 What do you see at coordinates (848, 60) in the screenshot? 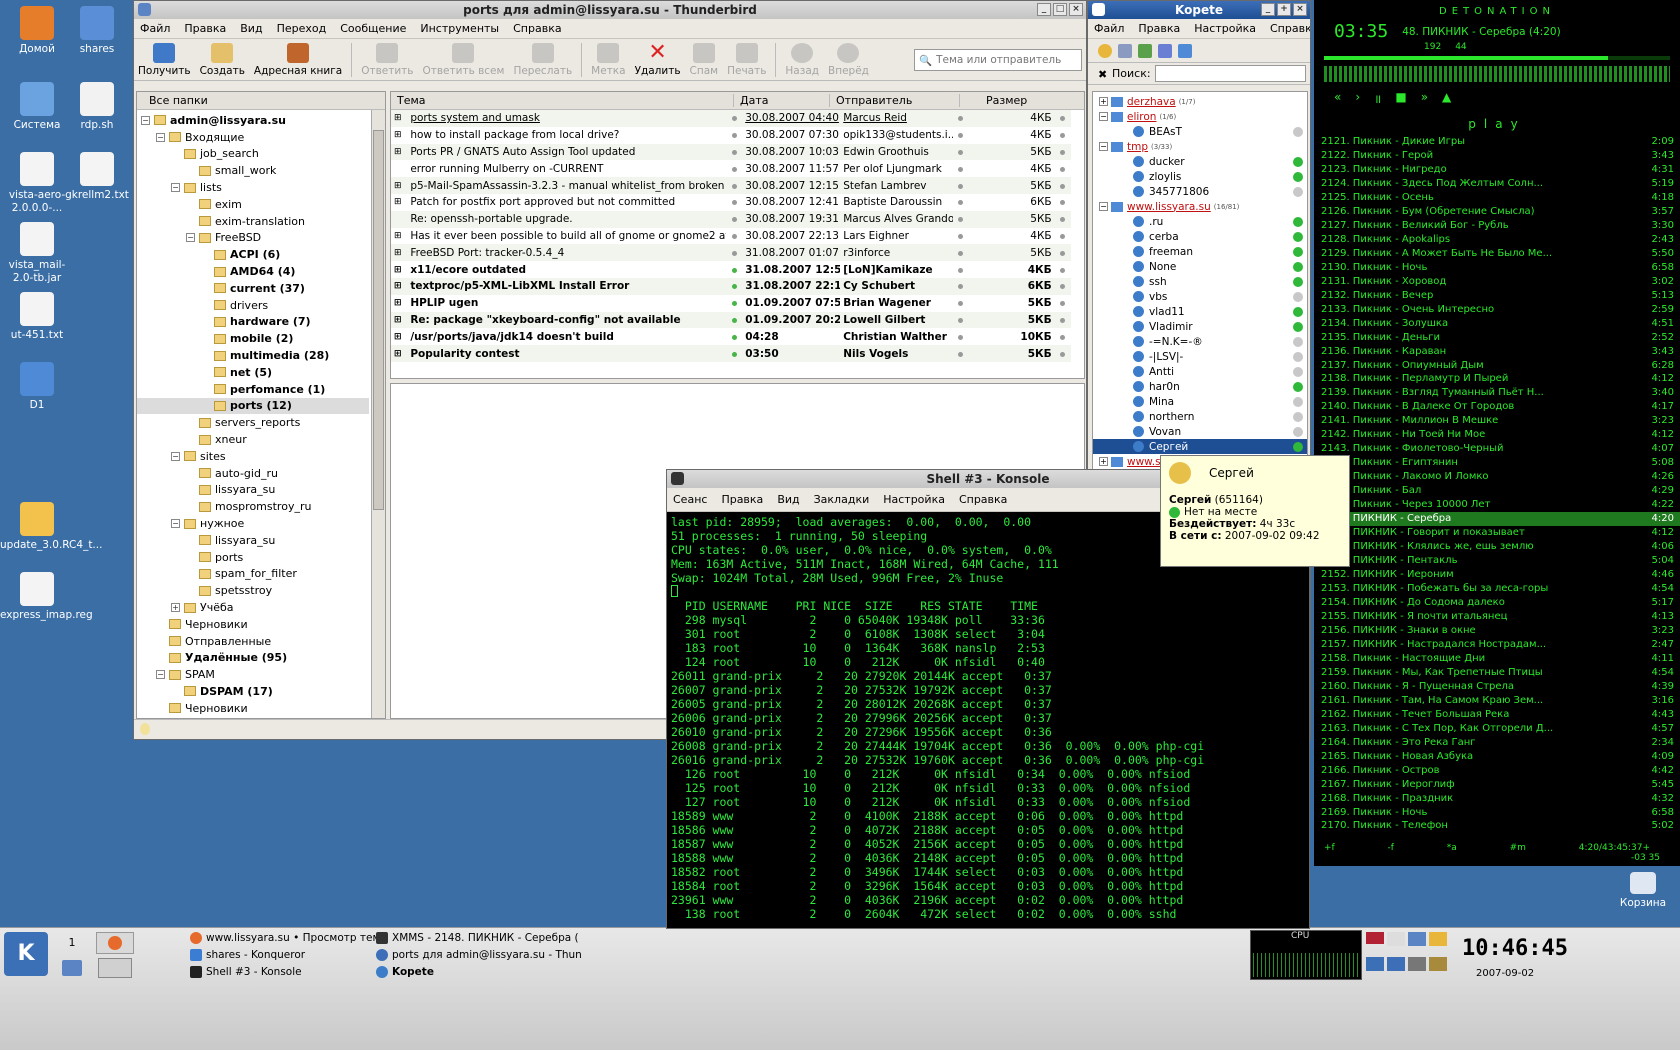
I see `forward-nav-button: Вперёд` at bounding box center [848, 60].